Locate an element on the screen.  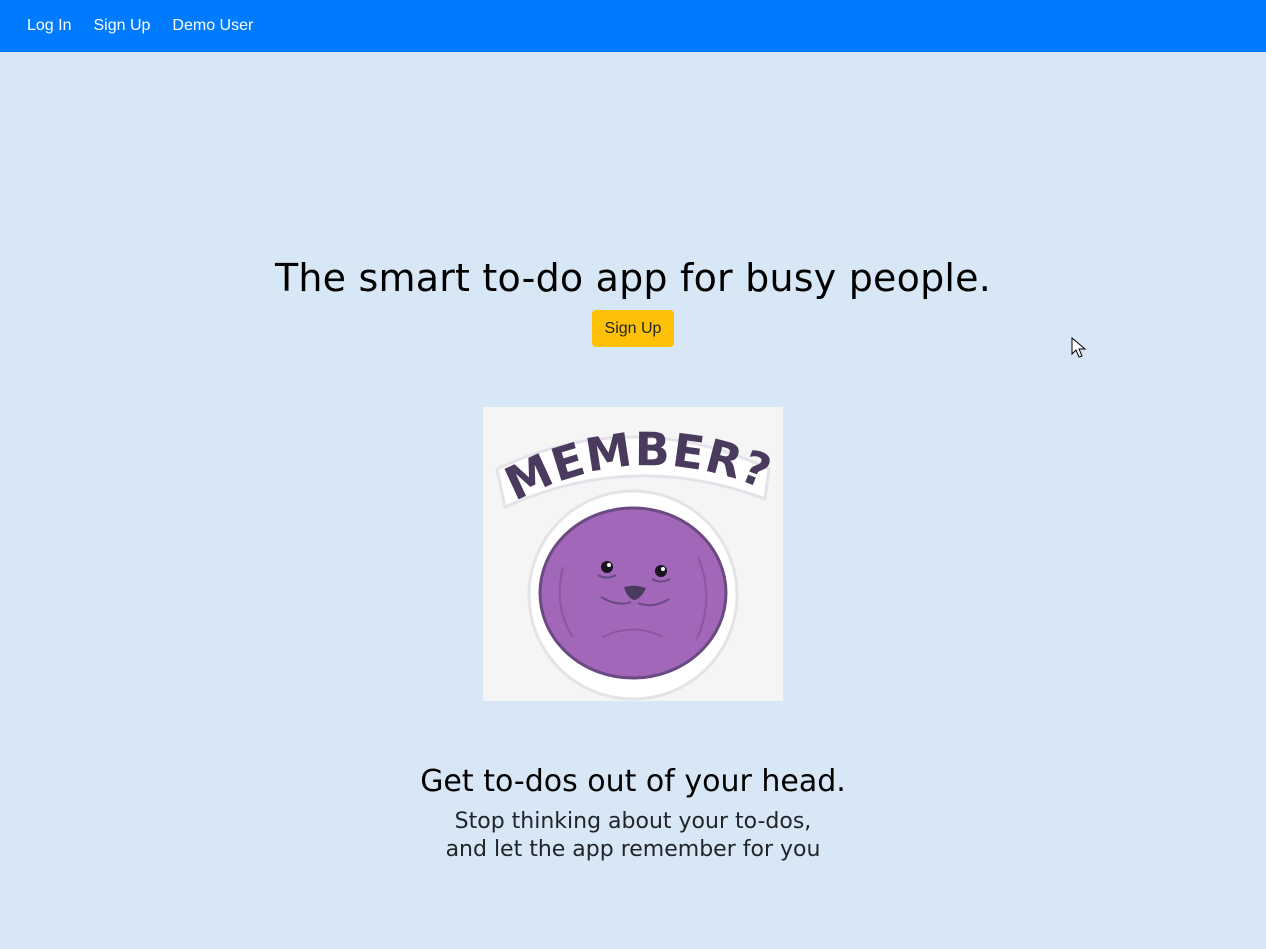
nav-login-link: Log In is located at coordinates (49, 26).